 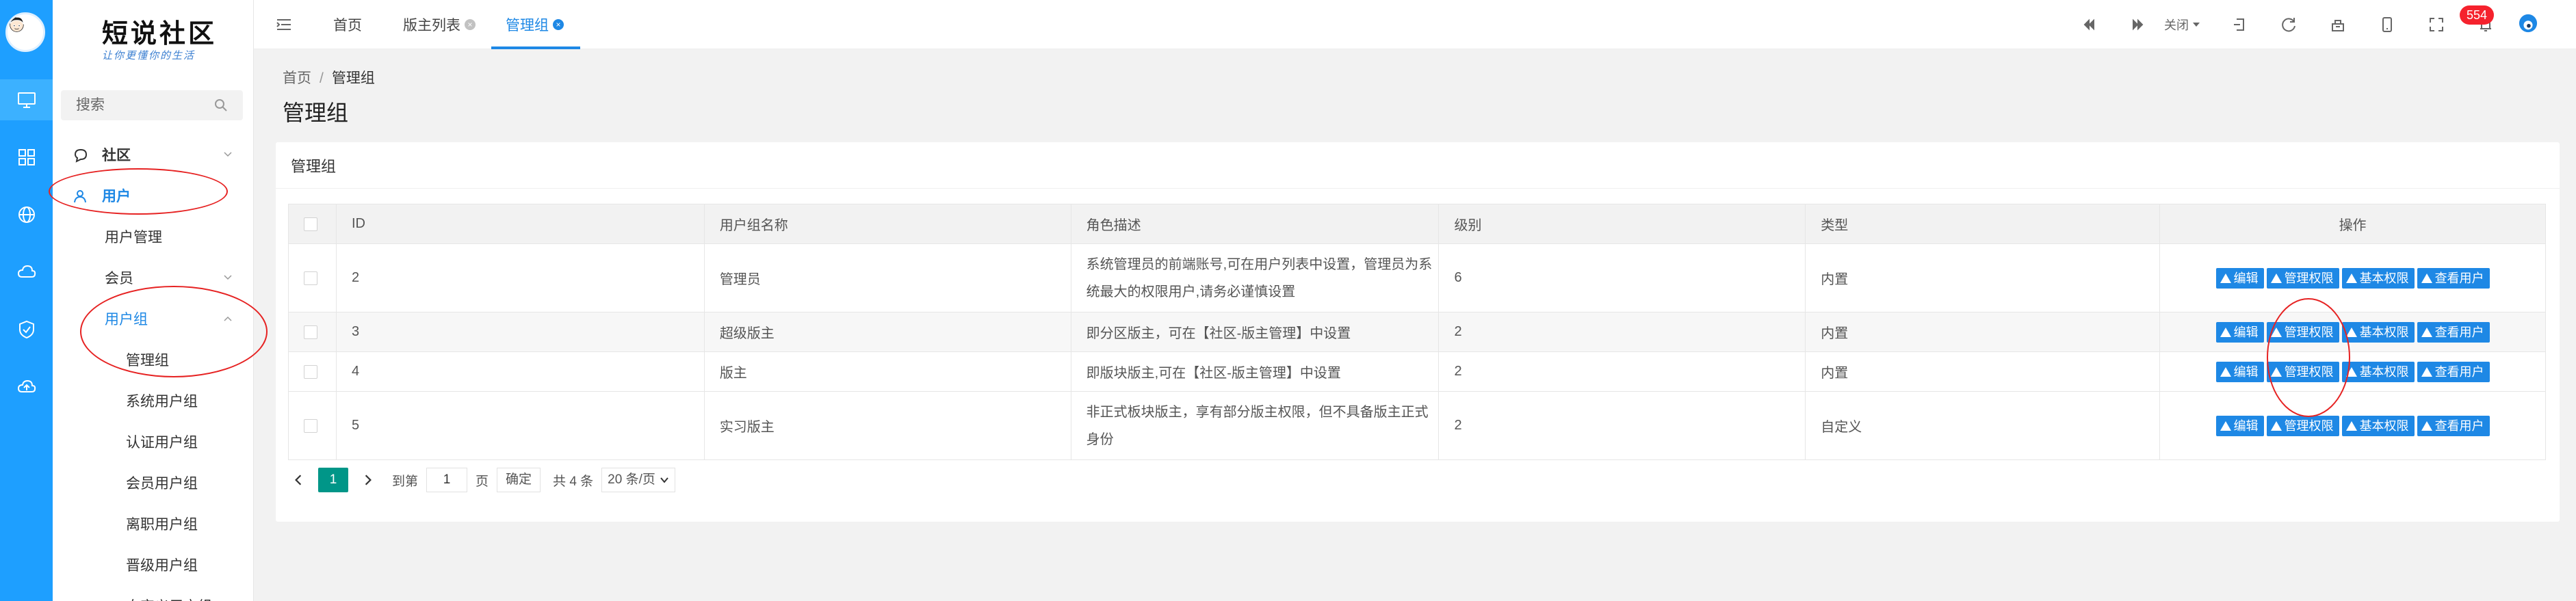 I want to click on sidebar-item-label: 会员用户组, so click(x=162, y=484).